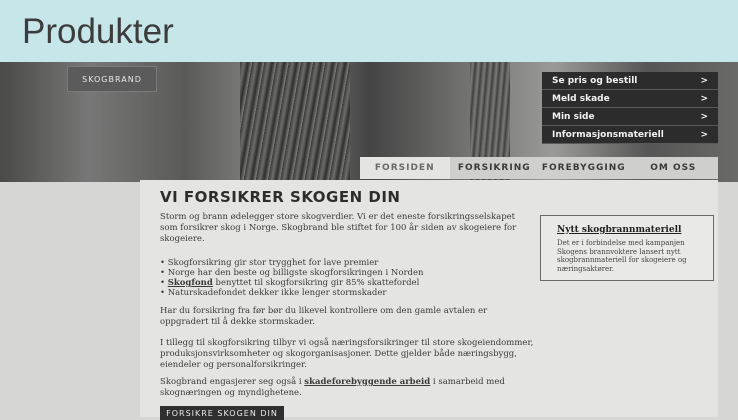 The width and height of the screenshot is (738, 420). What do you see at coordinates (630, 99) in the screenshot?
I see `quick-link-meld-skade: Meld skade >` at bounding box center [630, 99].